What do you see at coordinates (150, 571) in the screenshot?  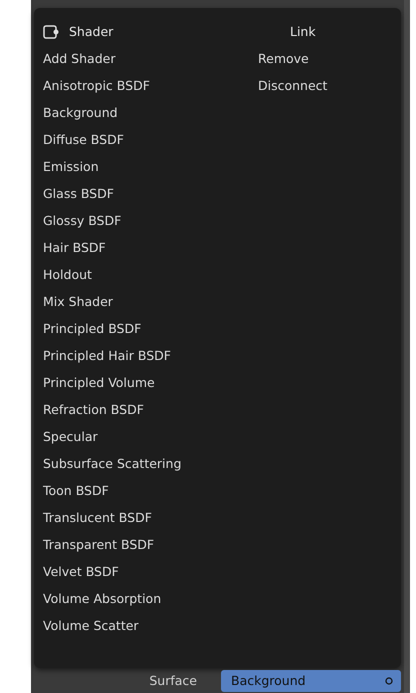 I see `menu-item: Velvet BSDF` at bounding box center [150, 571].